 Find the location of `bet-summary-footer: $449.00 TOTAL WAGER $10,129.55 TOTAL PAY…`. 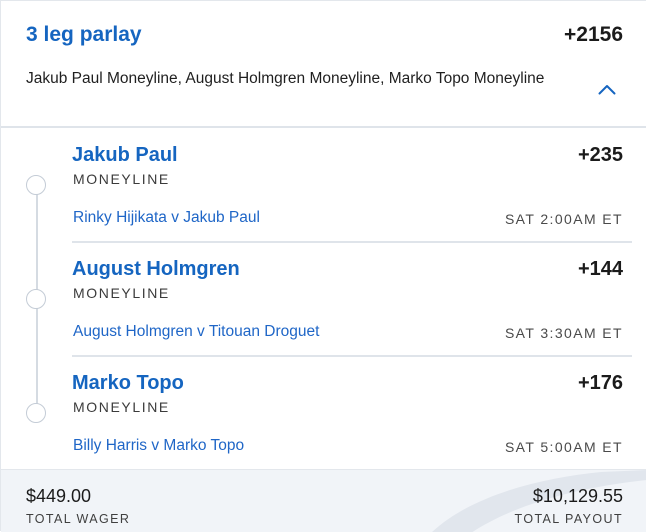

bet-summary-footer: $449.00 TOTAL WAGER $10,129.55 TOTAL PAY… is located at coordinates (323, 500).